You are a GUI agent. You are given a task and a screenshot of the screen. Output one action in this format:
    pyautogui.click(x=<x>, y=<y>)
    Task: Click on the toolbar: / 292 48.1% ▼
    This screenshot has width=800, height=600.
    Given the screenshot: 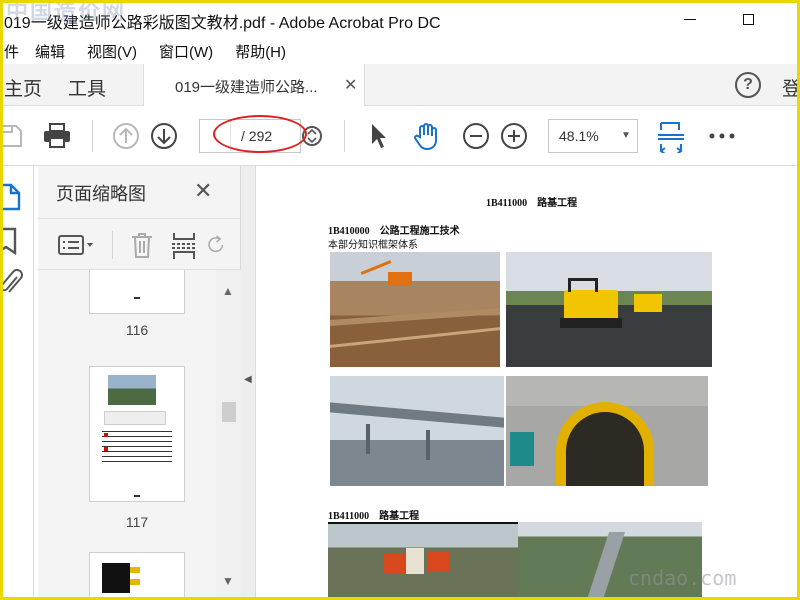 What is the action you would take?
    pyautogui.click(x=400, y=136)
    